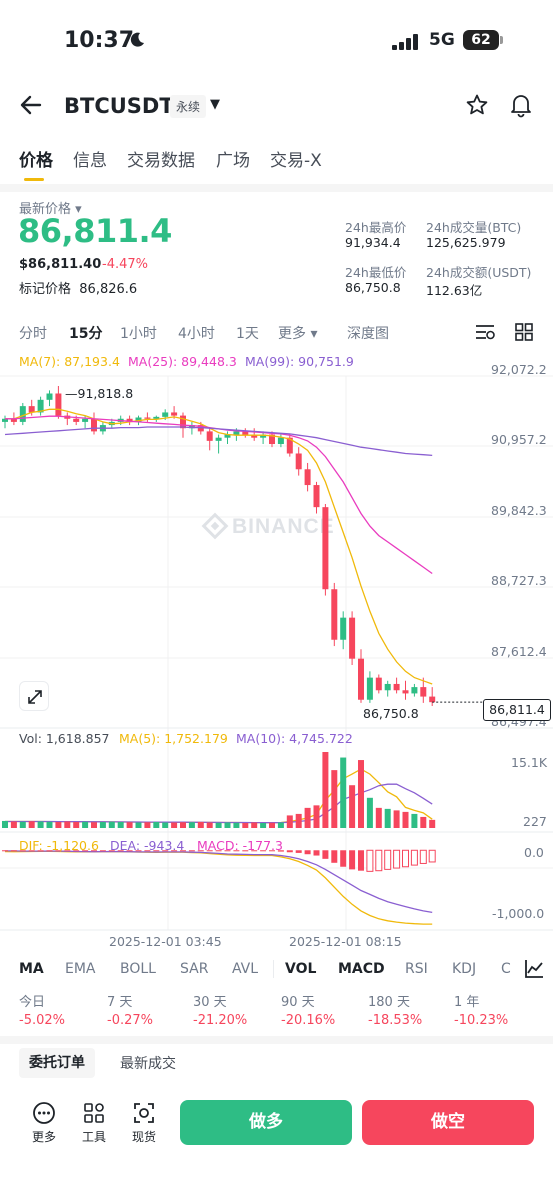  I want to click on perf-value: -20.16%, so click(308, 1020).